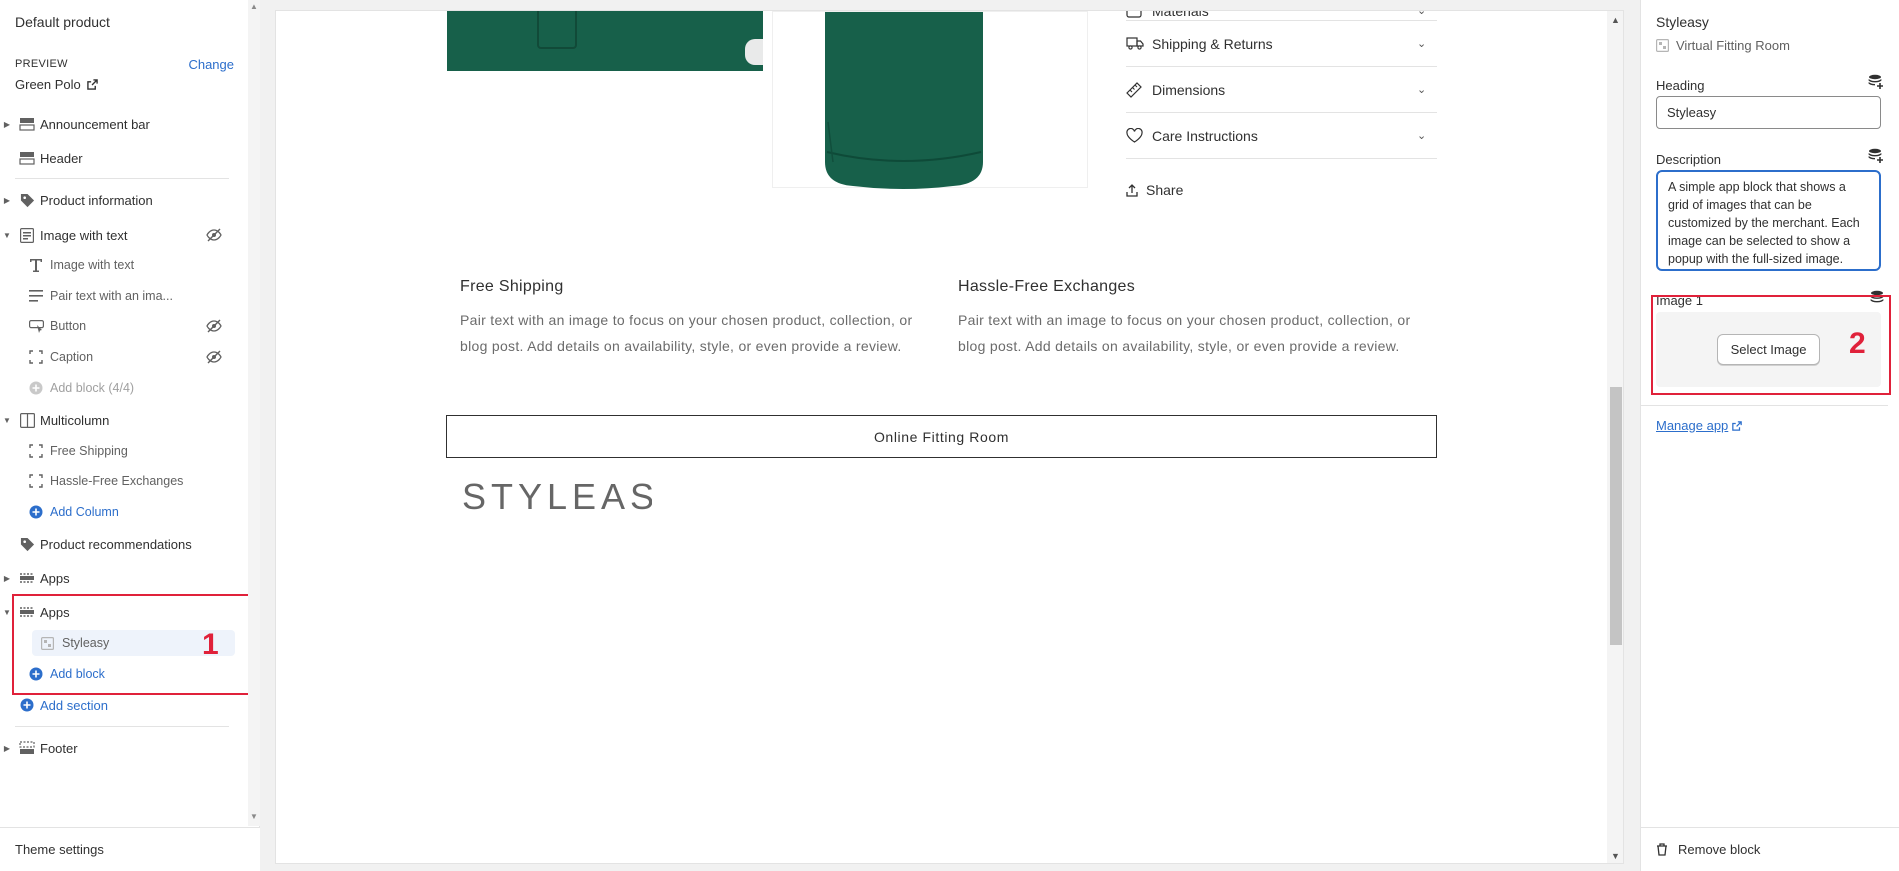 The height and width of the screenshot is (871, 1899). I want to click on section-multicolumn: ▼ Multicolumn, so click(124, 420).